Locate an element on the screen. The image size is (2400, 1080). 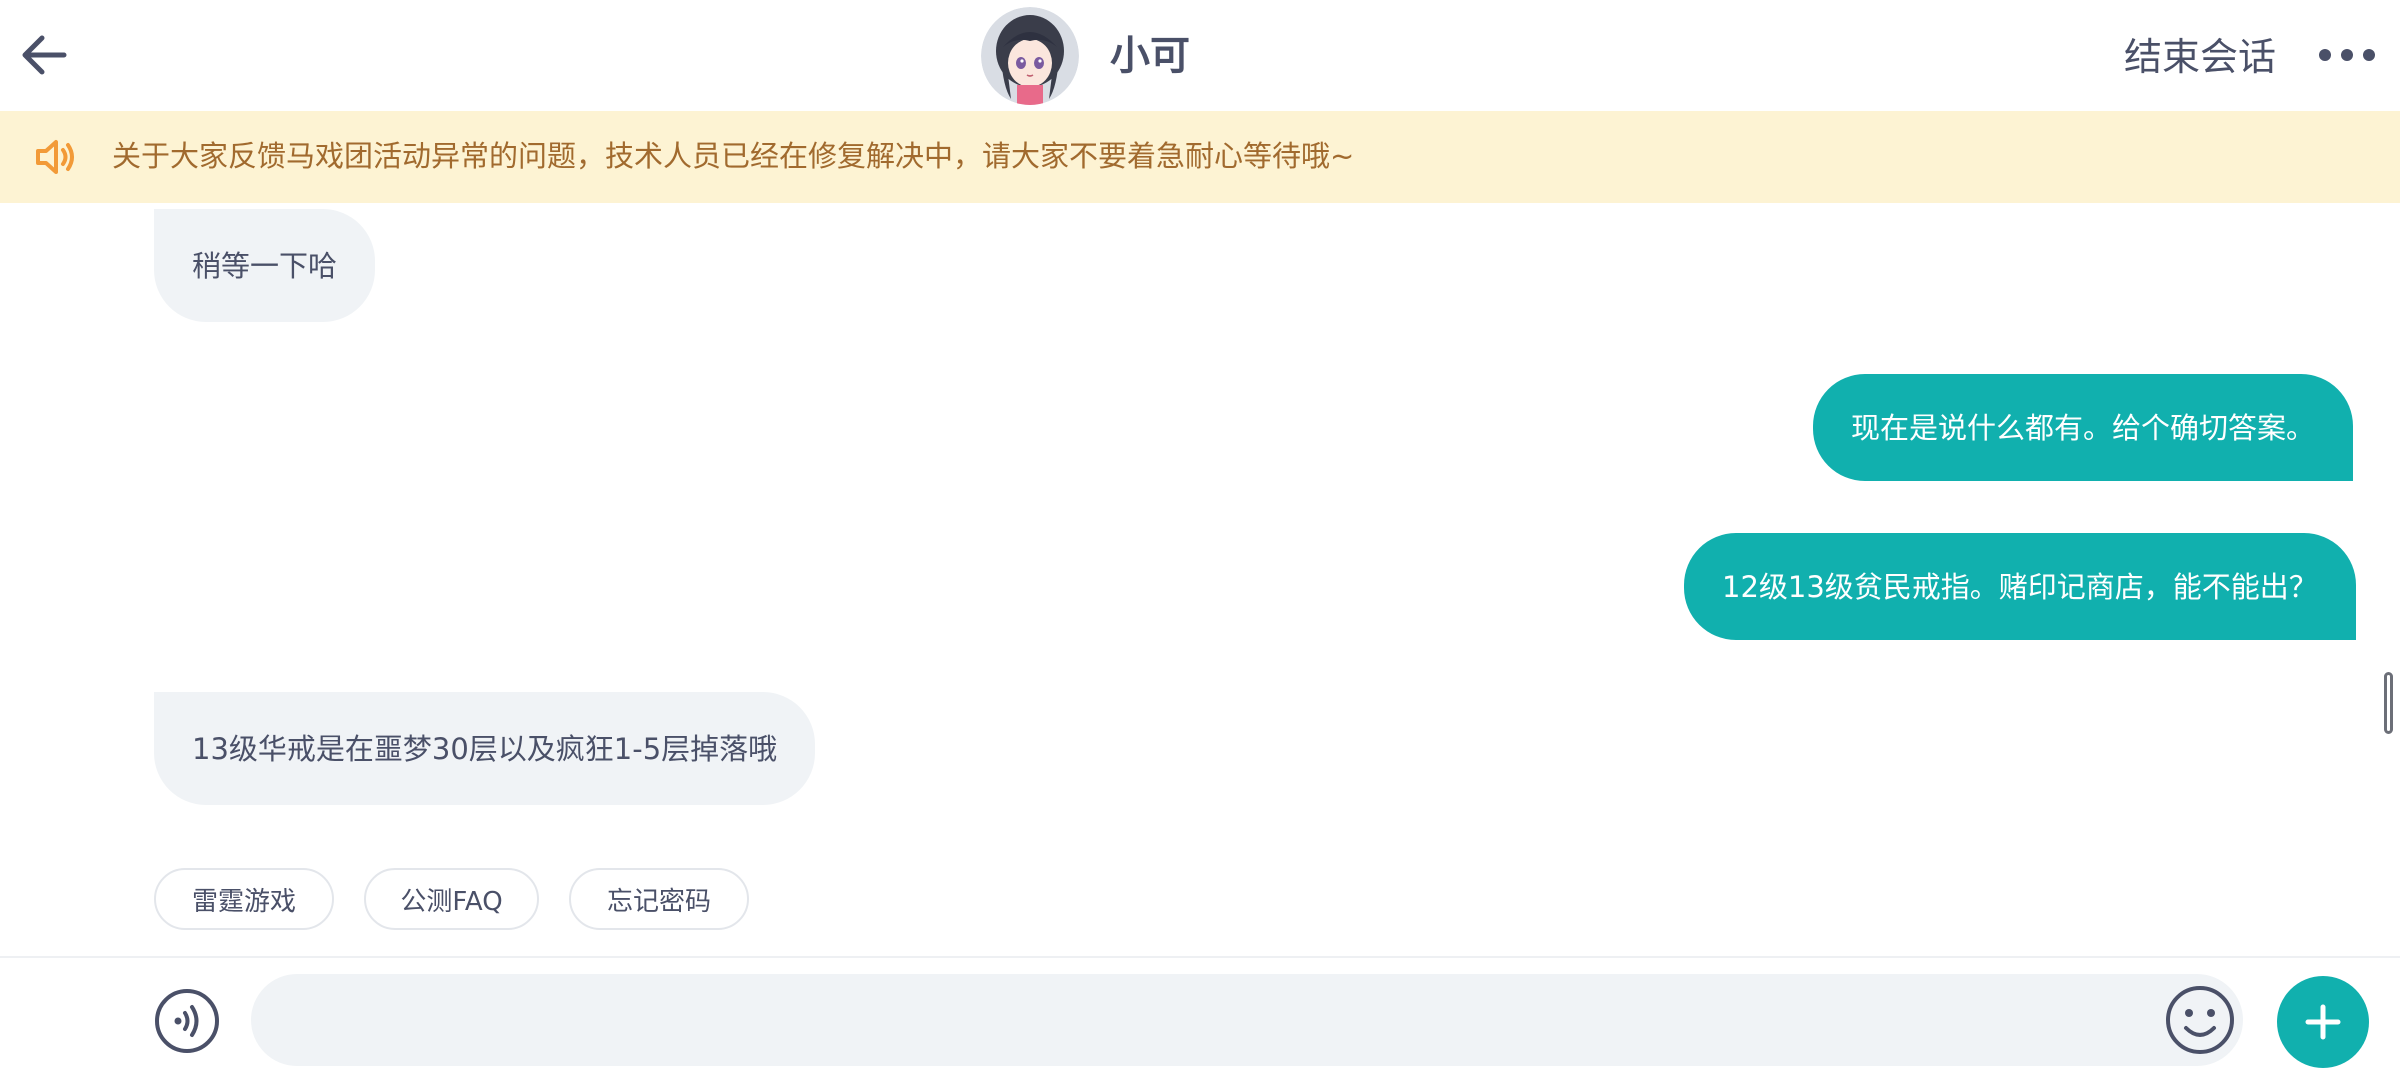
message-incoming: 稍等一下哈 is located at coordinates (265, 265).